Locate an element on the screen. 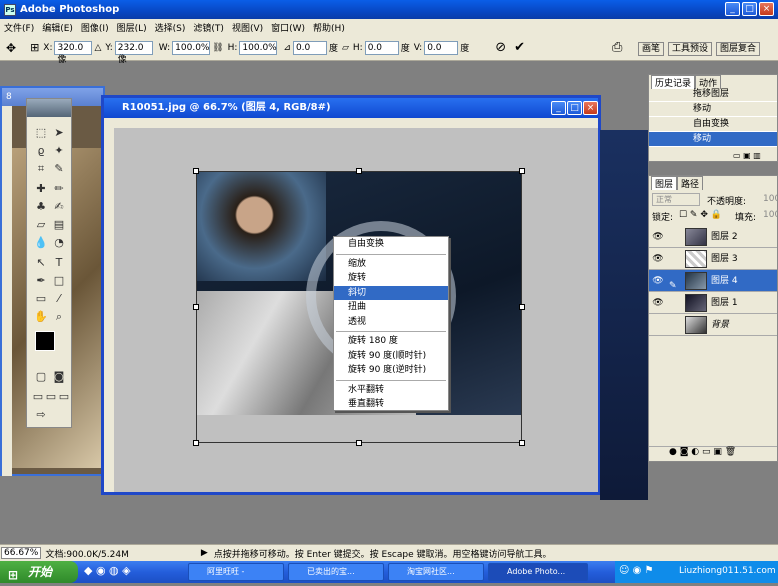  tab-layers: 图层 is located at coordinates (664, 183).